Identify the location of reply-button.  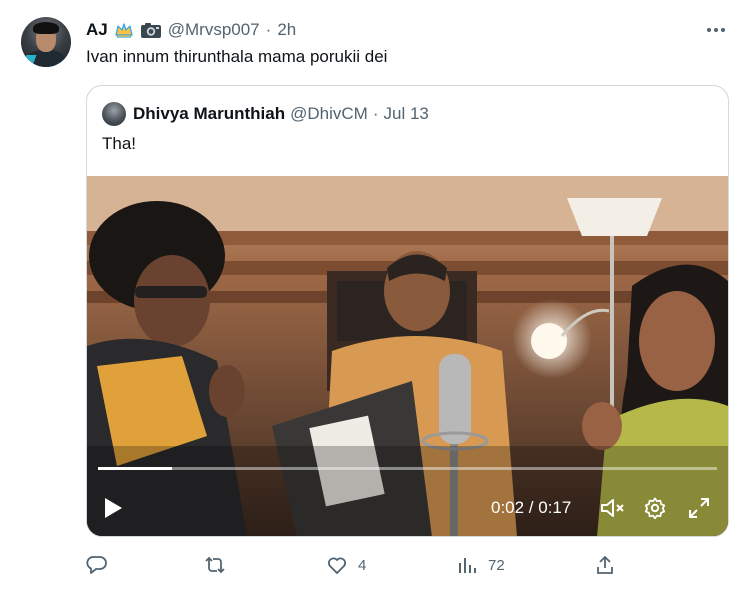
(102, 565).